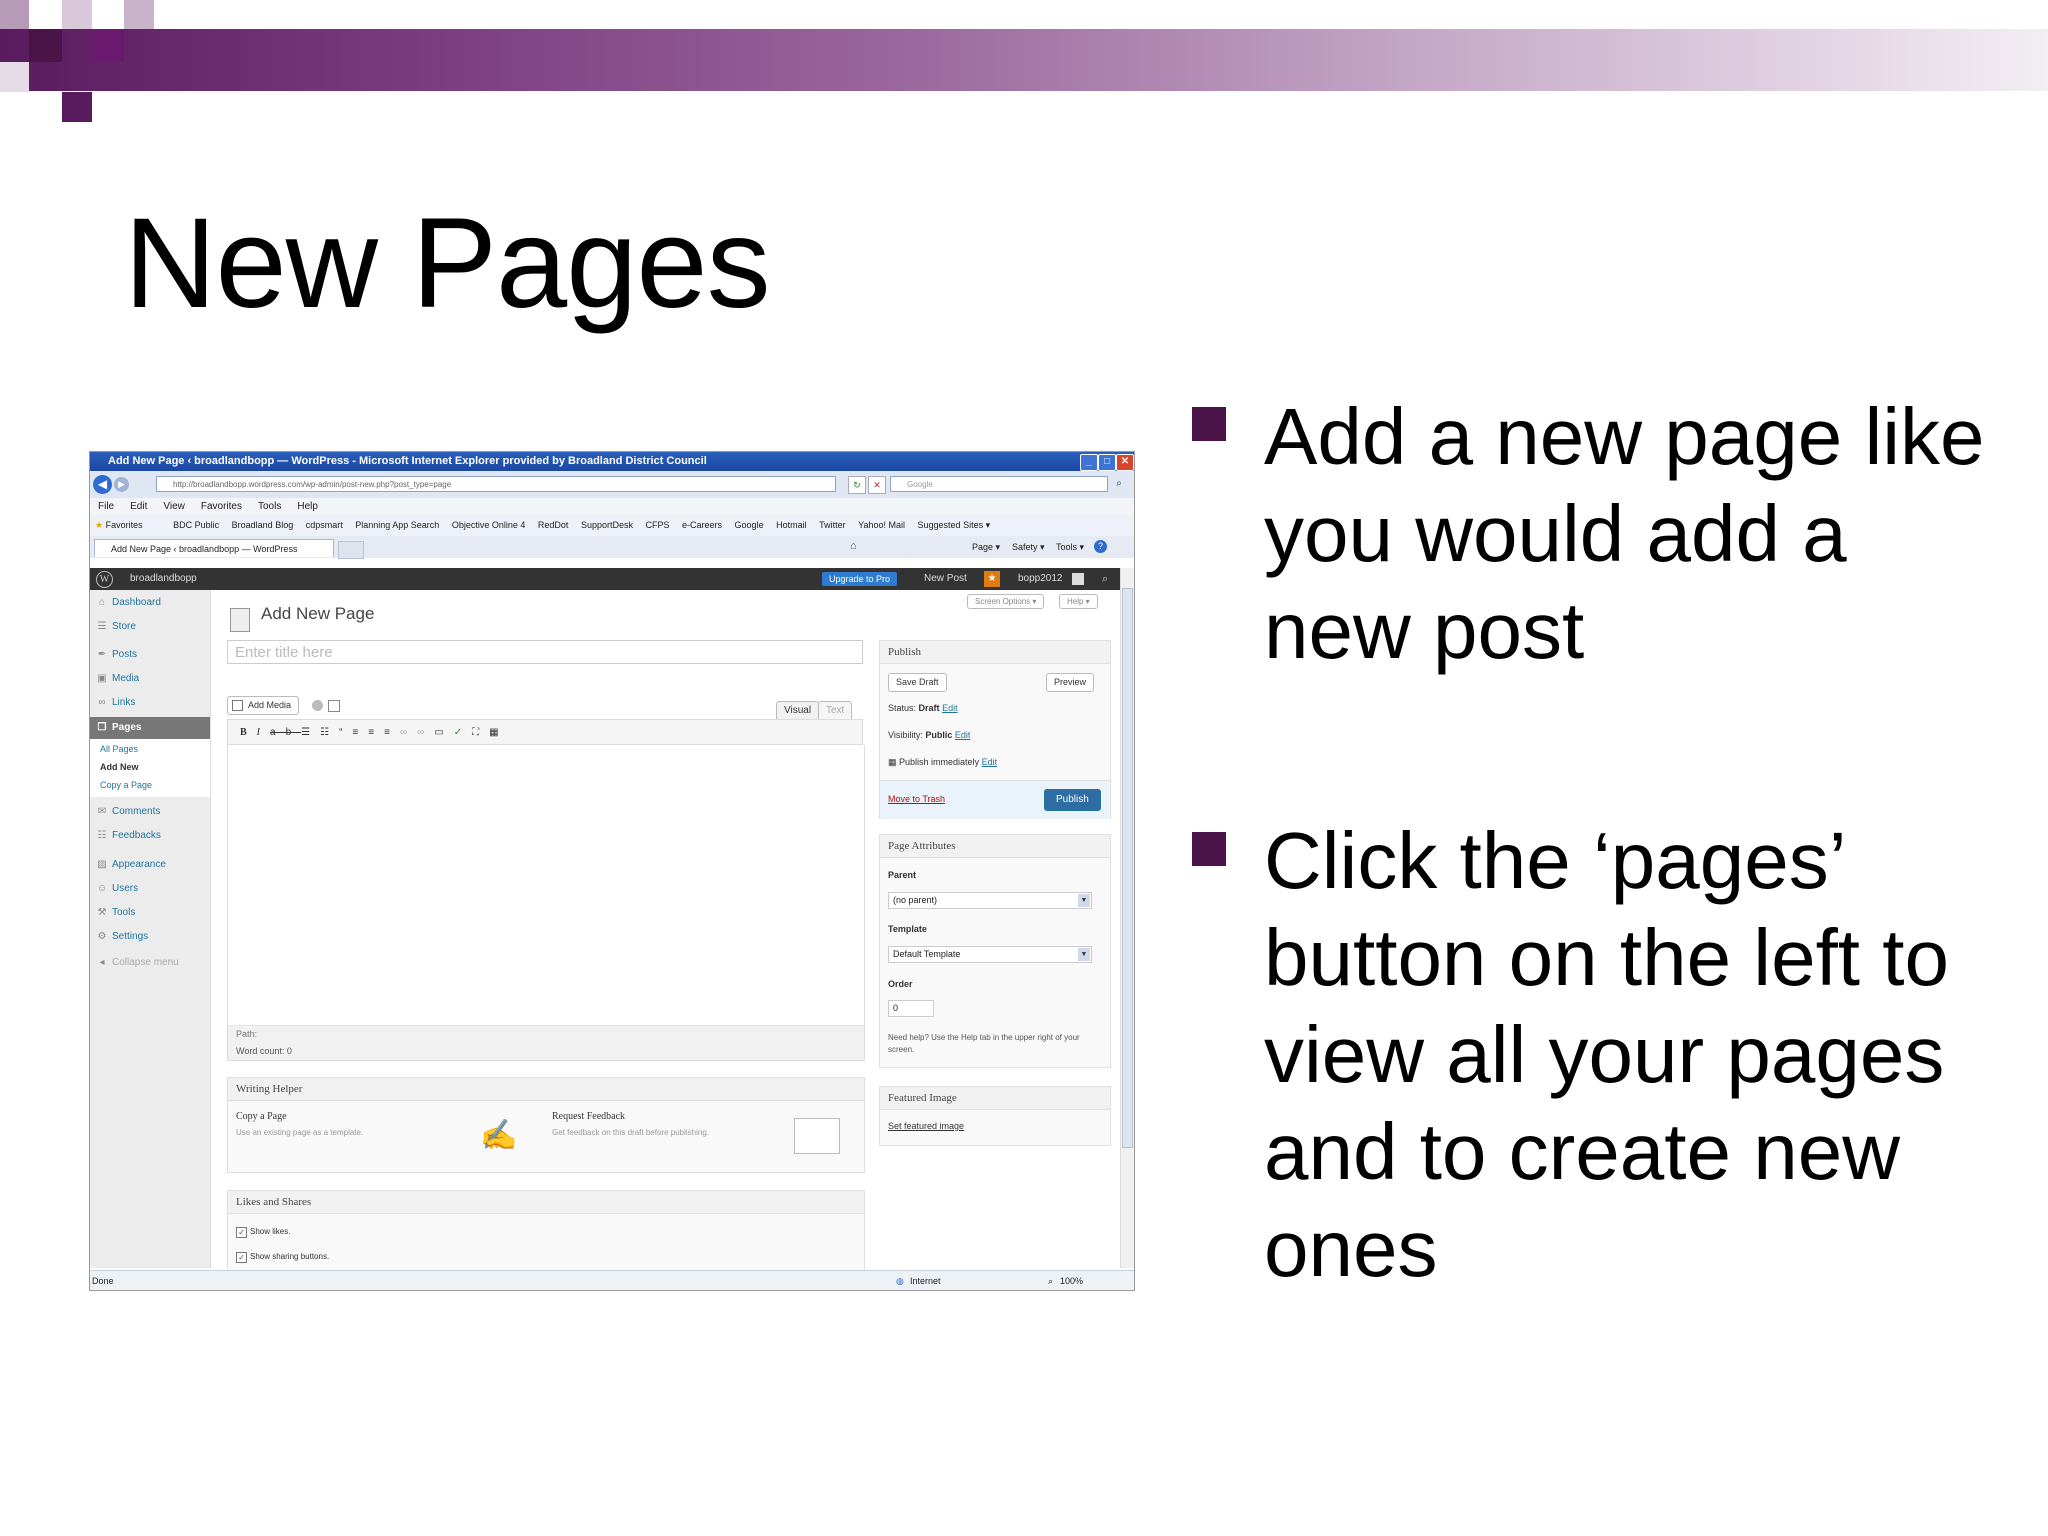  I want to click on help-icon: ?, so click(1100, 546).